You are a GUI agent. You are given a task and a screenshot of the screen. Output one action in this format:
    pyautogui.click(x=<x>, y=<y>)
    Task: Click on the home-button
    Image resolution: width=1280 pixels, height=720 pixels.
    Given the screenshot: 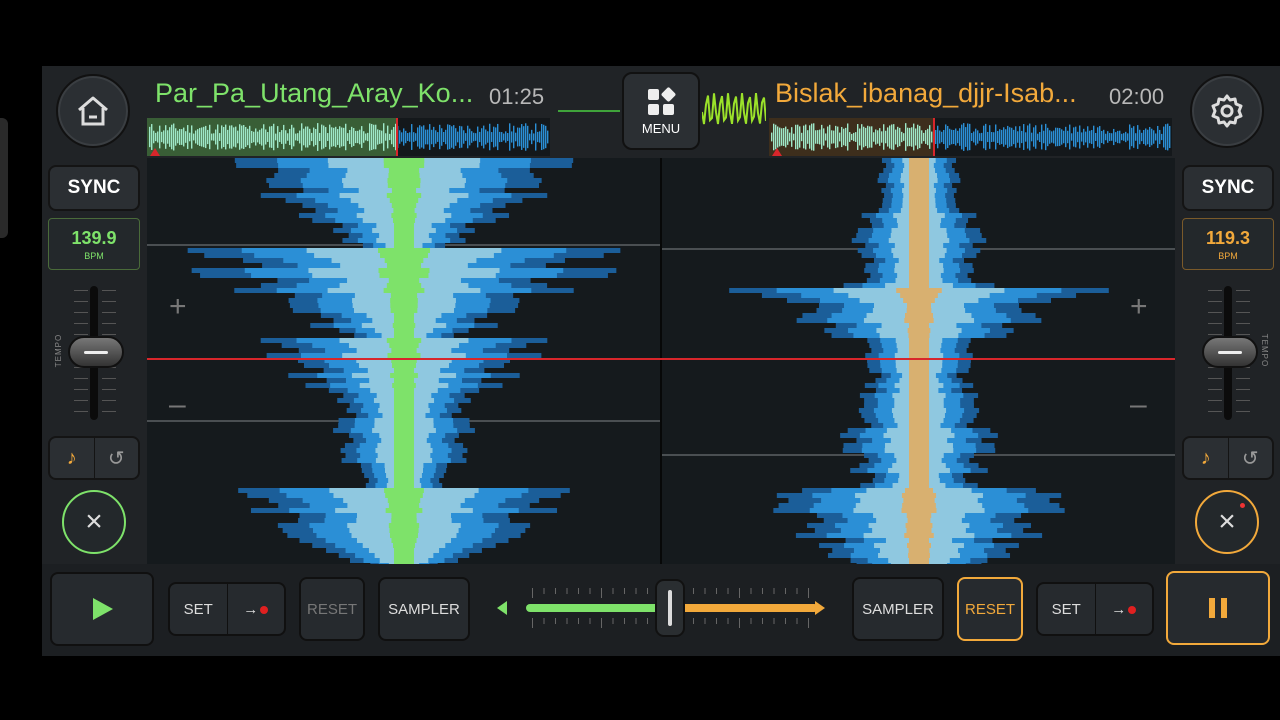 What is the action you would take?
    pyautogui.click(x=93, y=111)
    